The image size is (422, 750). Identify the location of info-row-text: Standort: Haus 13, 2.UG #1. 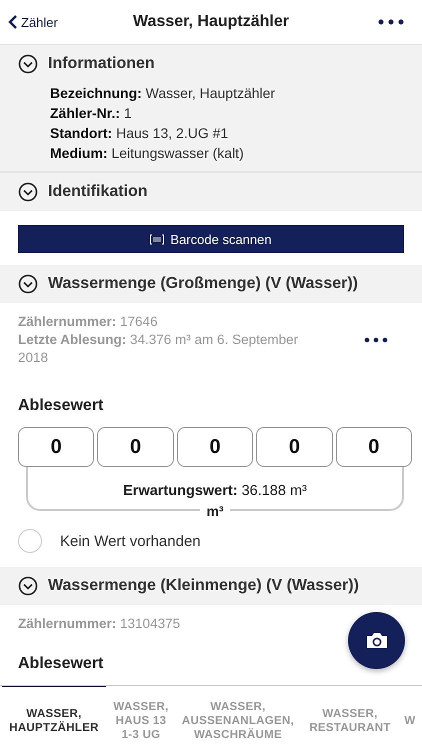
(140, 133).